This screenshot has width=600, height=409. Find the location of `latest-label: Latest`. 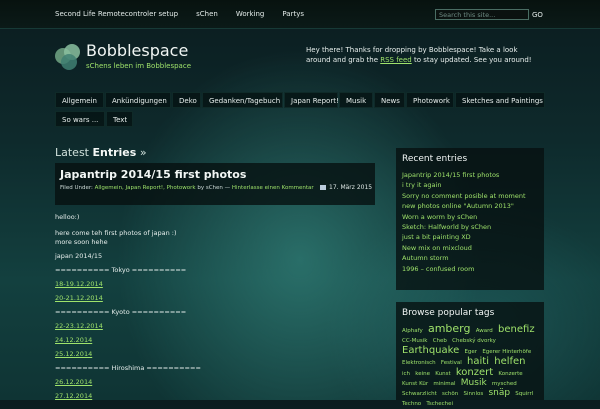

latest-label: Latest is located at coordinates (72, 152).